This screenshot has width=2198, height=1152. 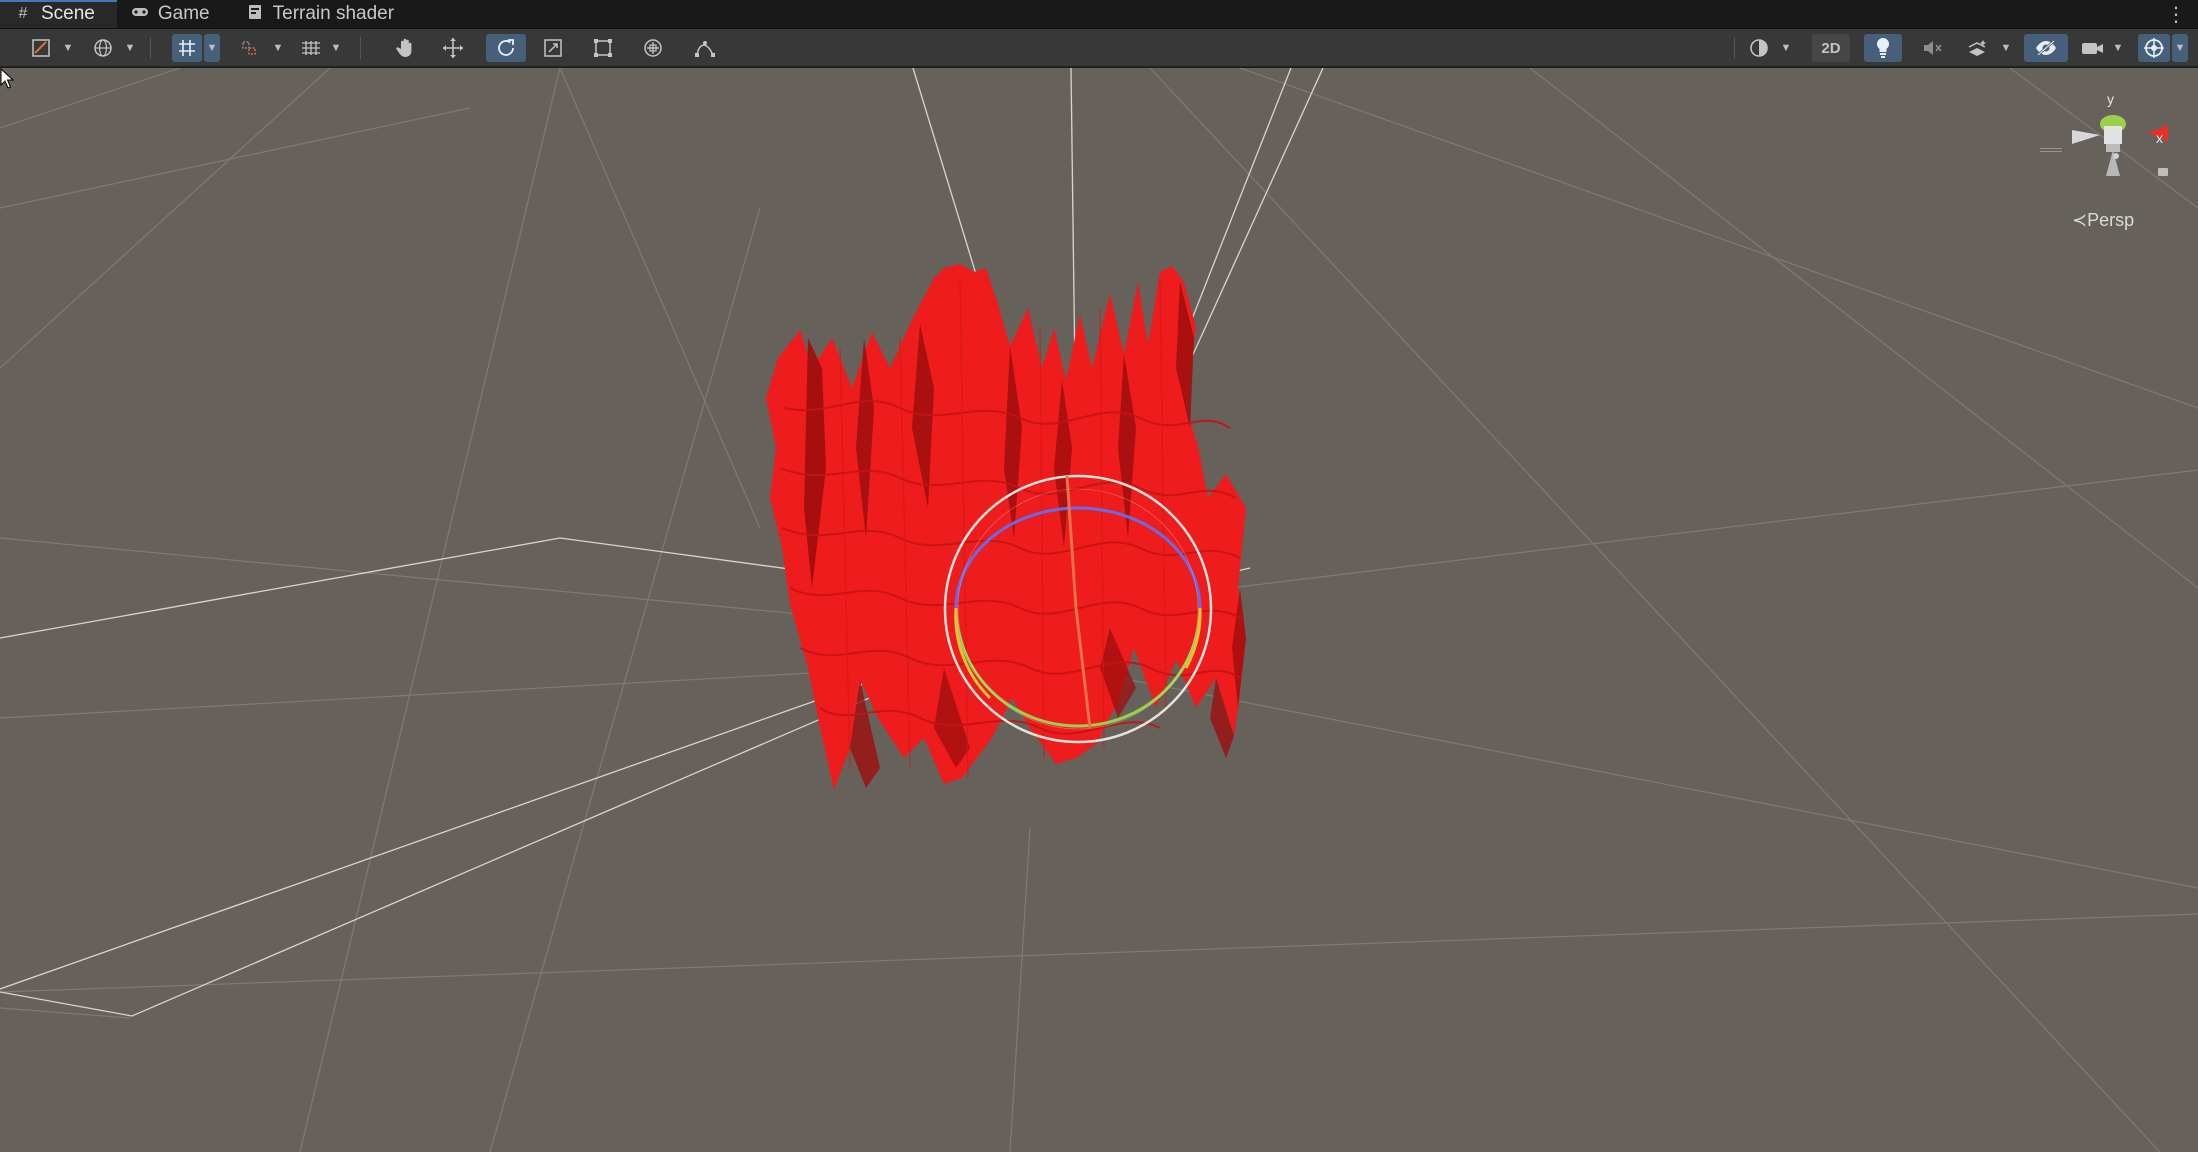 What do you see at coordinates (249, 48) in the screenshot?
I see `increment-snap-icon` at bounding box center [249, 48].